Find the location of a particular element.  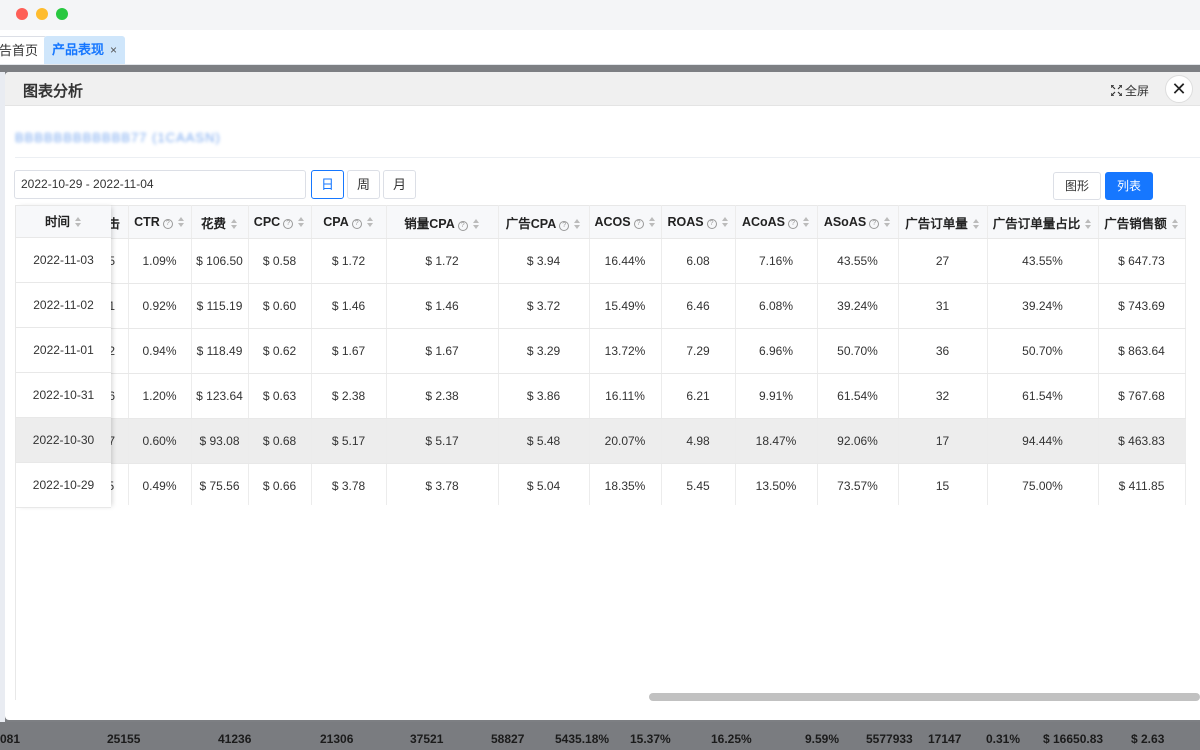

table-cell: $ 1.46 is located at coordinates (349, 306).